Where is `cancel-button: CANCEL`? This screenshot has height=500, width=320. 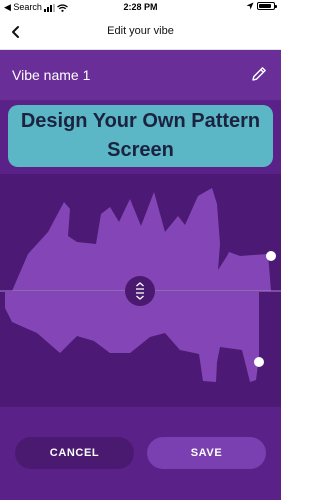
cancel-button: CANCEL is located at coordinates (74, 453).